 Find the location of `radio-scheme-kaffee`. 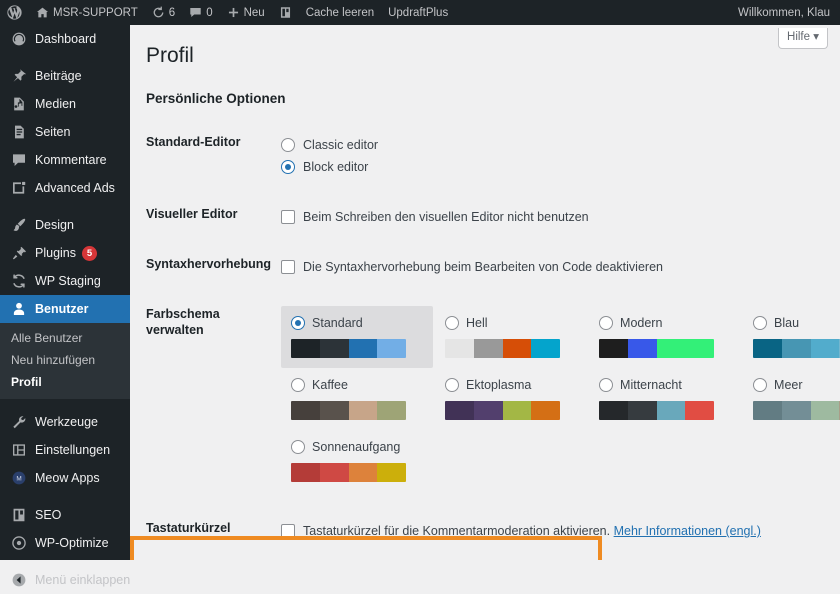

radio-scheme-kaffee is located at coordinates (298, 385).